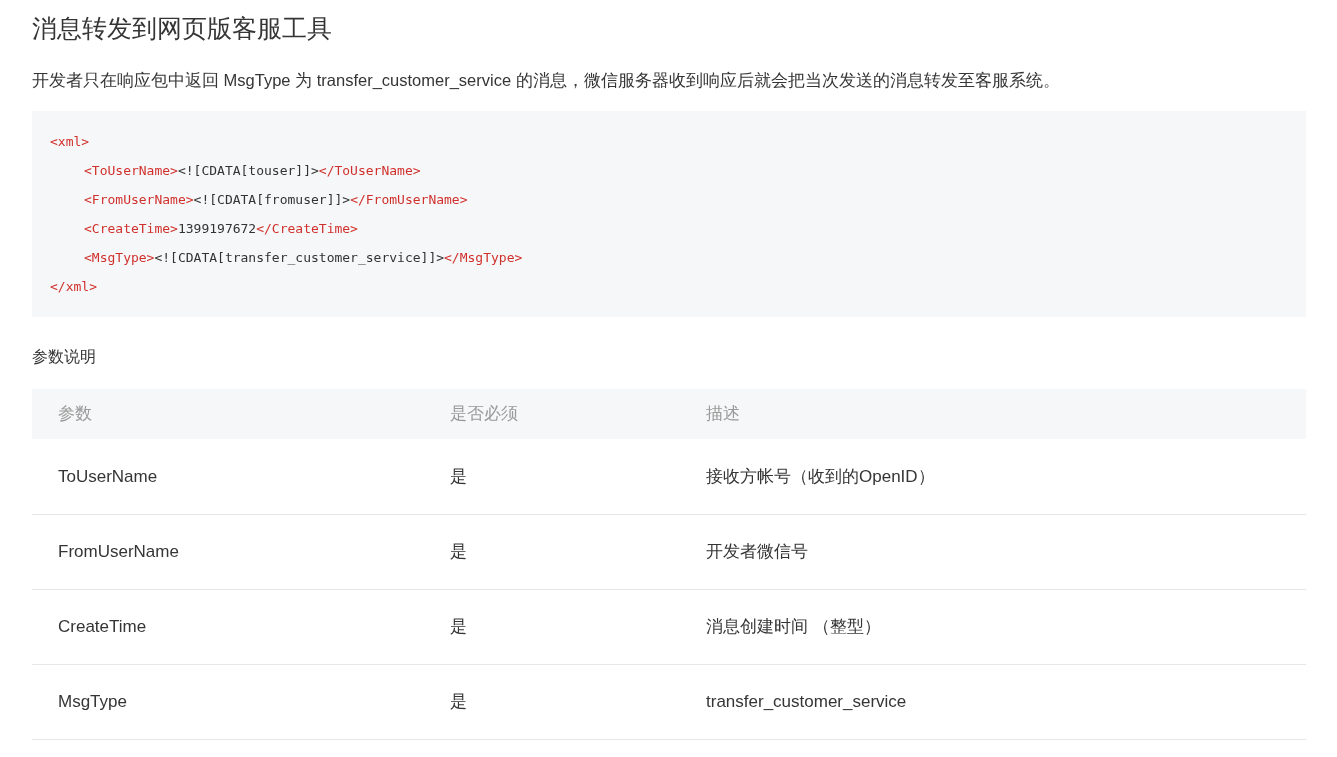  Describe the element at coordinates (303, 258) in the screenshot. I see `code-line: <MsgType><![CDATA[transfer_customer_service]]></MsgType>` at that location.